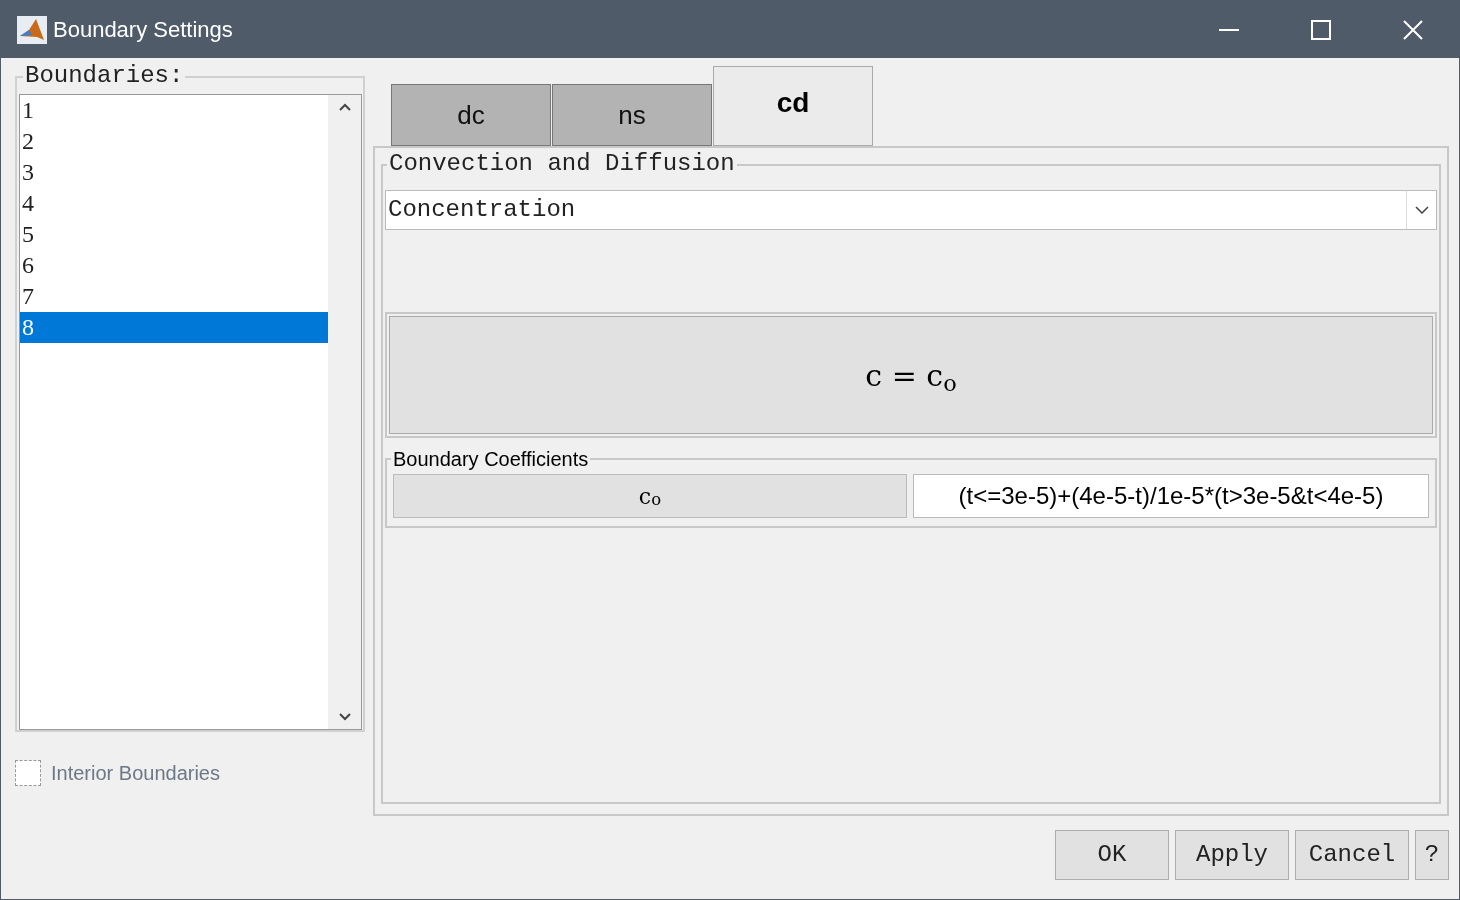  What do you see at coordinates (344, 107) in the screenshot?
I see `scroll-up-icon` at bounding box center [344, 107].